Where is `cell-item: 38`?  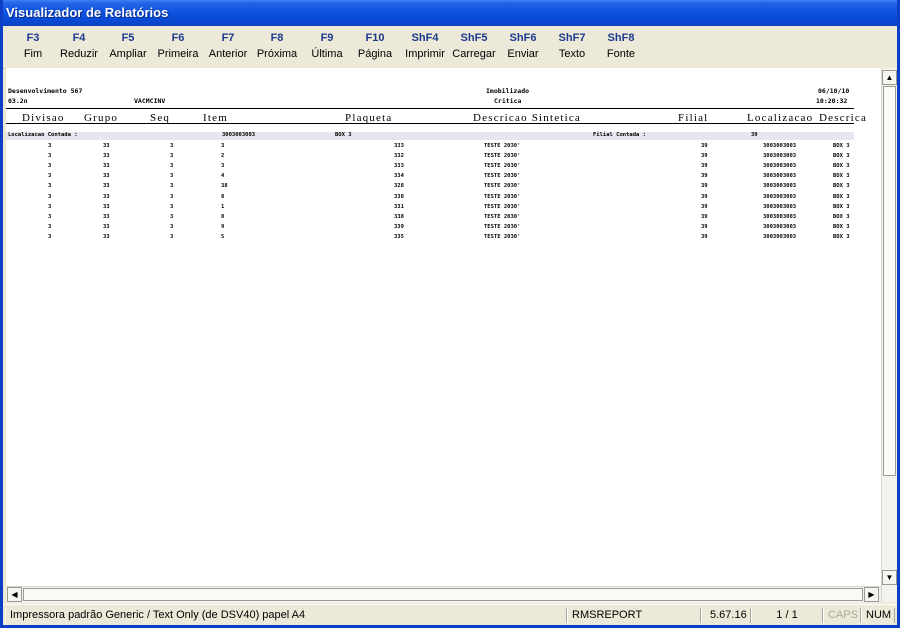
cell-item: 38 is located at coordinates (224, 186).